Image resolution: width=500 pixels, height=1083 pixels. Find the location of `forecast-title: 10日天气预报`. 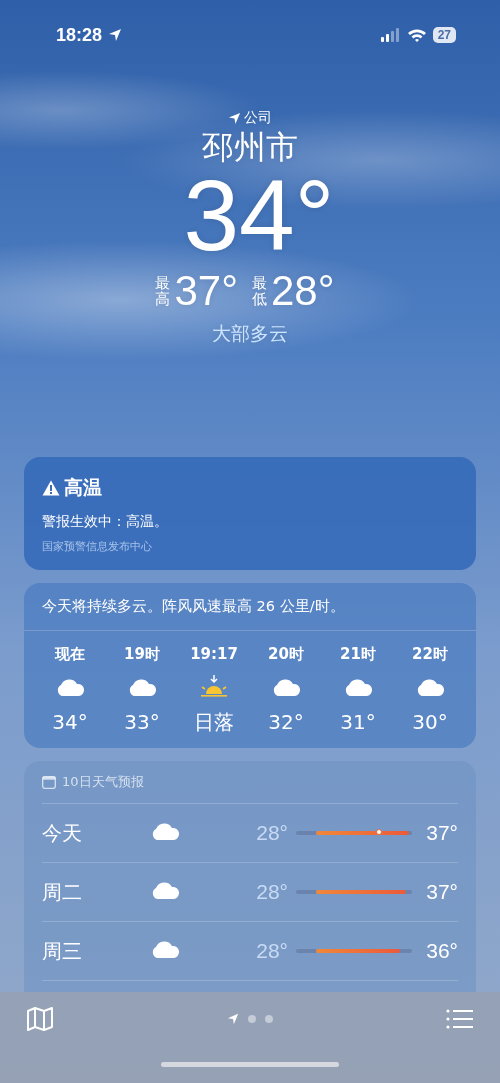

forecast-title: 10日天气预报 is located at coordinates (103, 782).